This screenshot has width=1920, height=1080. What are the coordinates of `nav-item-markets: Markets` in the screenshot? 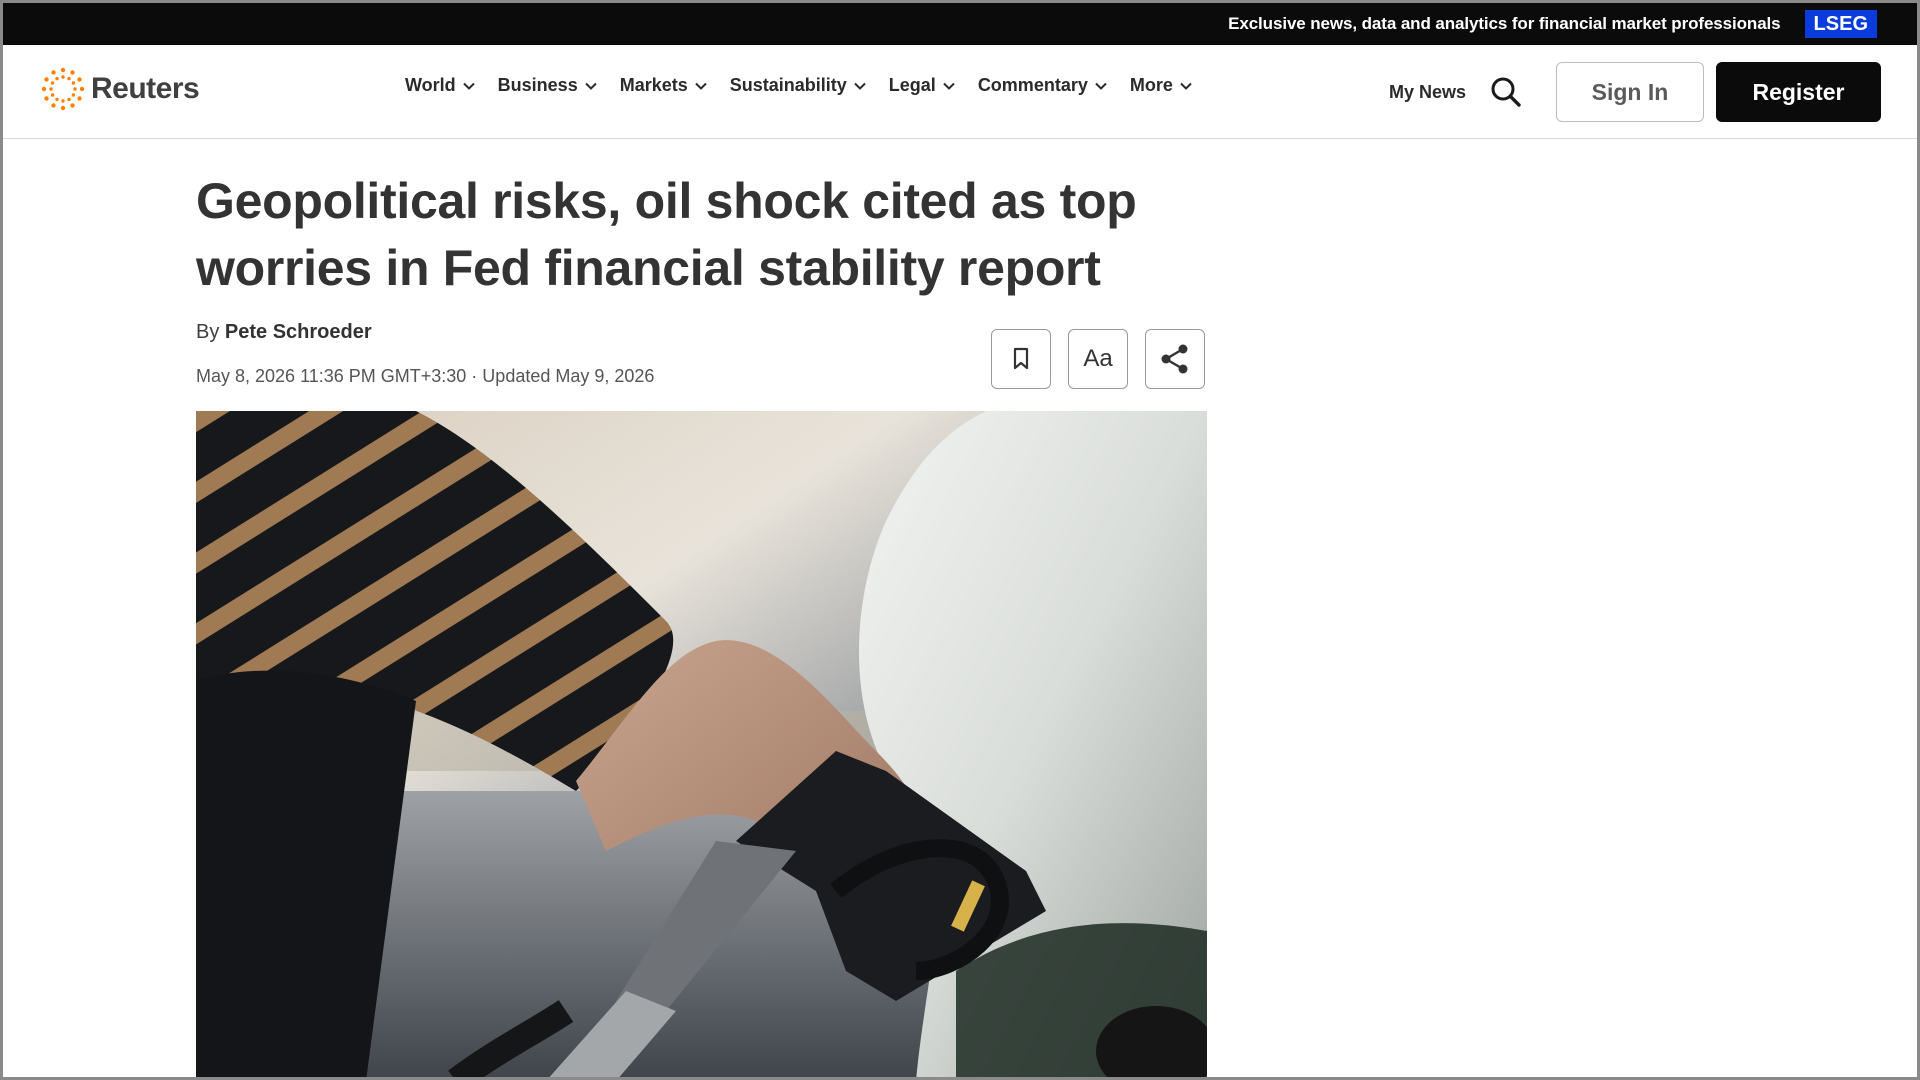 It's located at (664, 85).